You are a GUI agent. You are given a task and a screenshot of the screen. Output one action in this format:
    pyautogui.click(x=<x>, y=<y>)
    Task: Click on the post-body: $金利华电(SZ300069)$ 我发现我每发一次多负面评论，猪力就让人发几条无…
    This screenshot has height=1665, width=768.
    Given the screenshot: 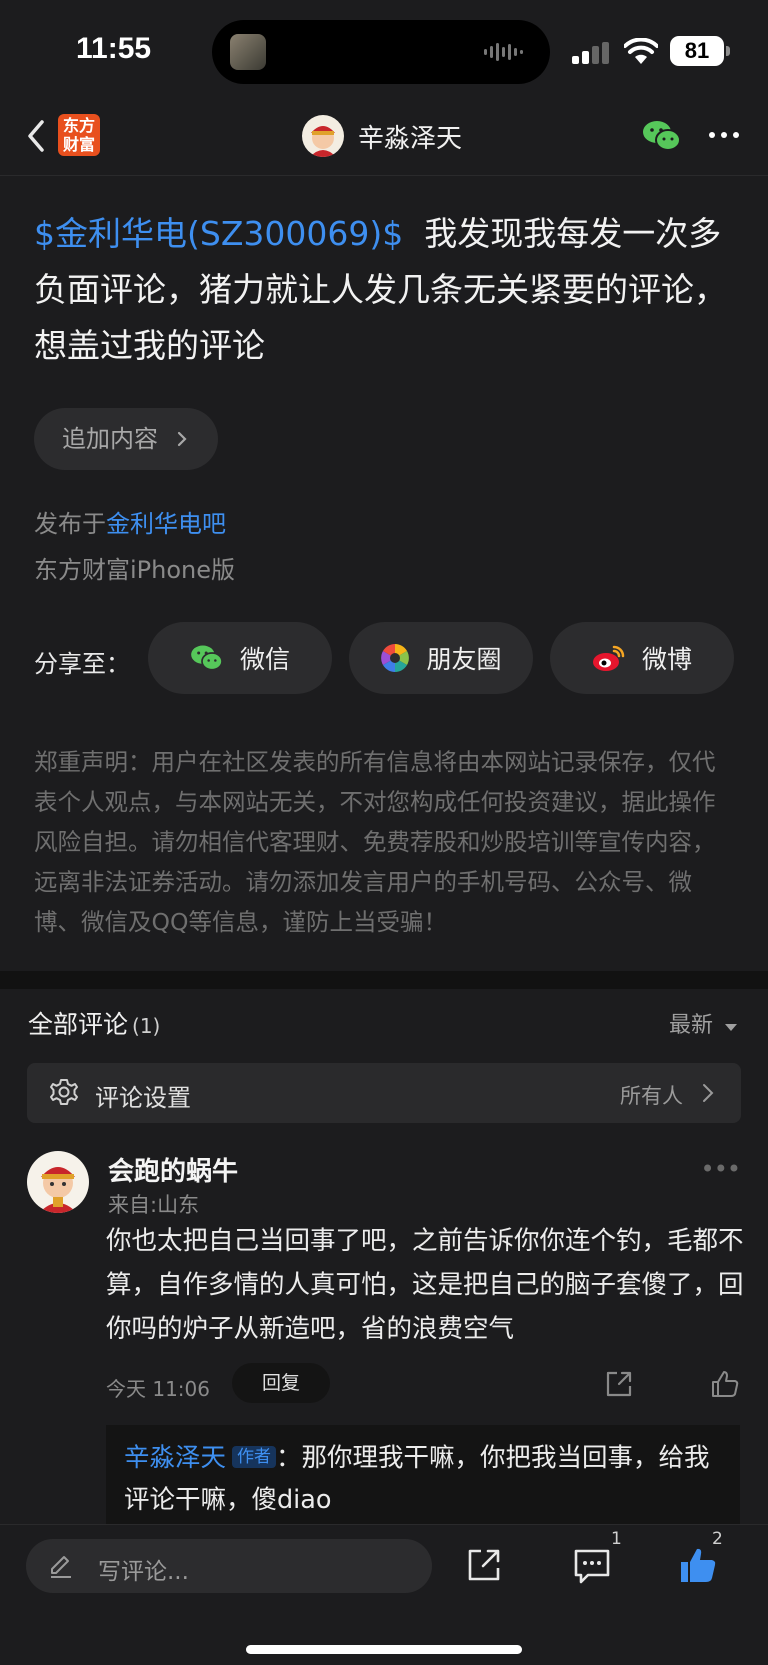 What is the action you would take?
    pyautogui.click(x=388, y=290)
    